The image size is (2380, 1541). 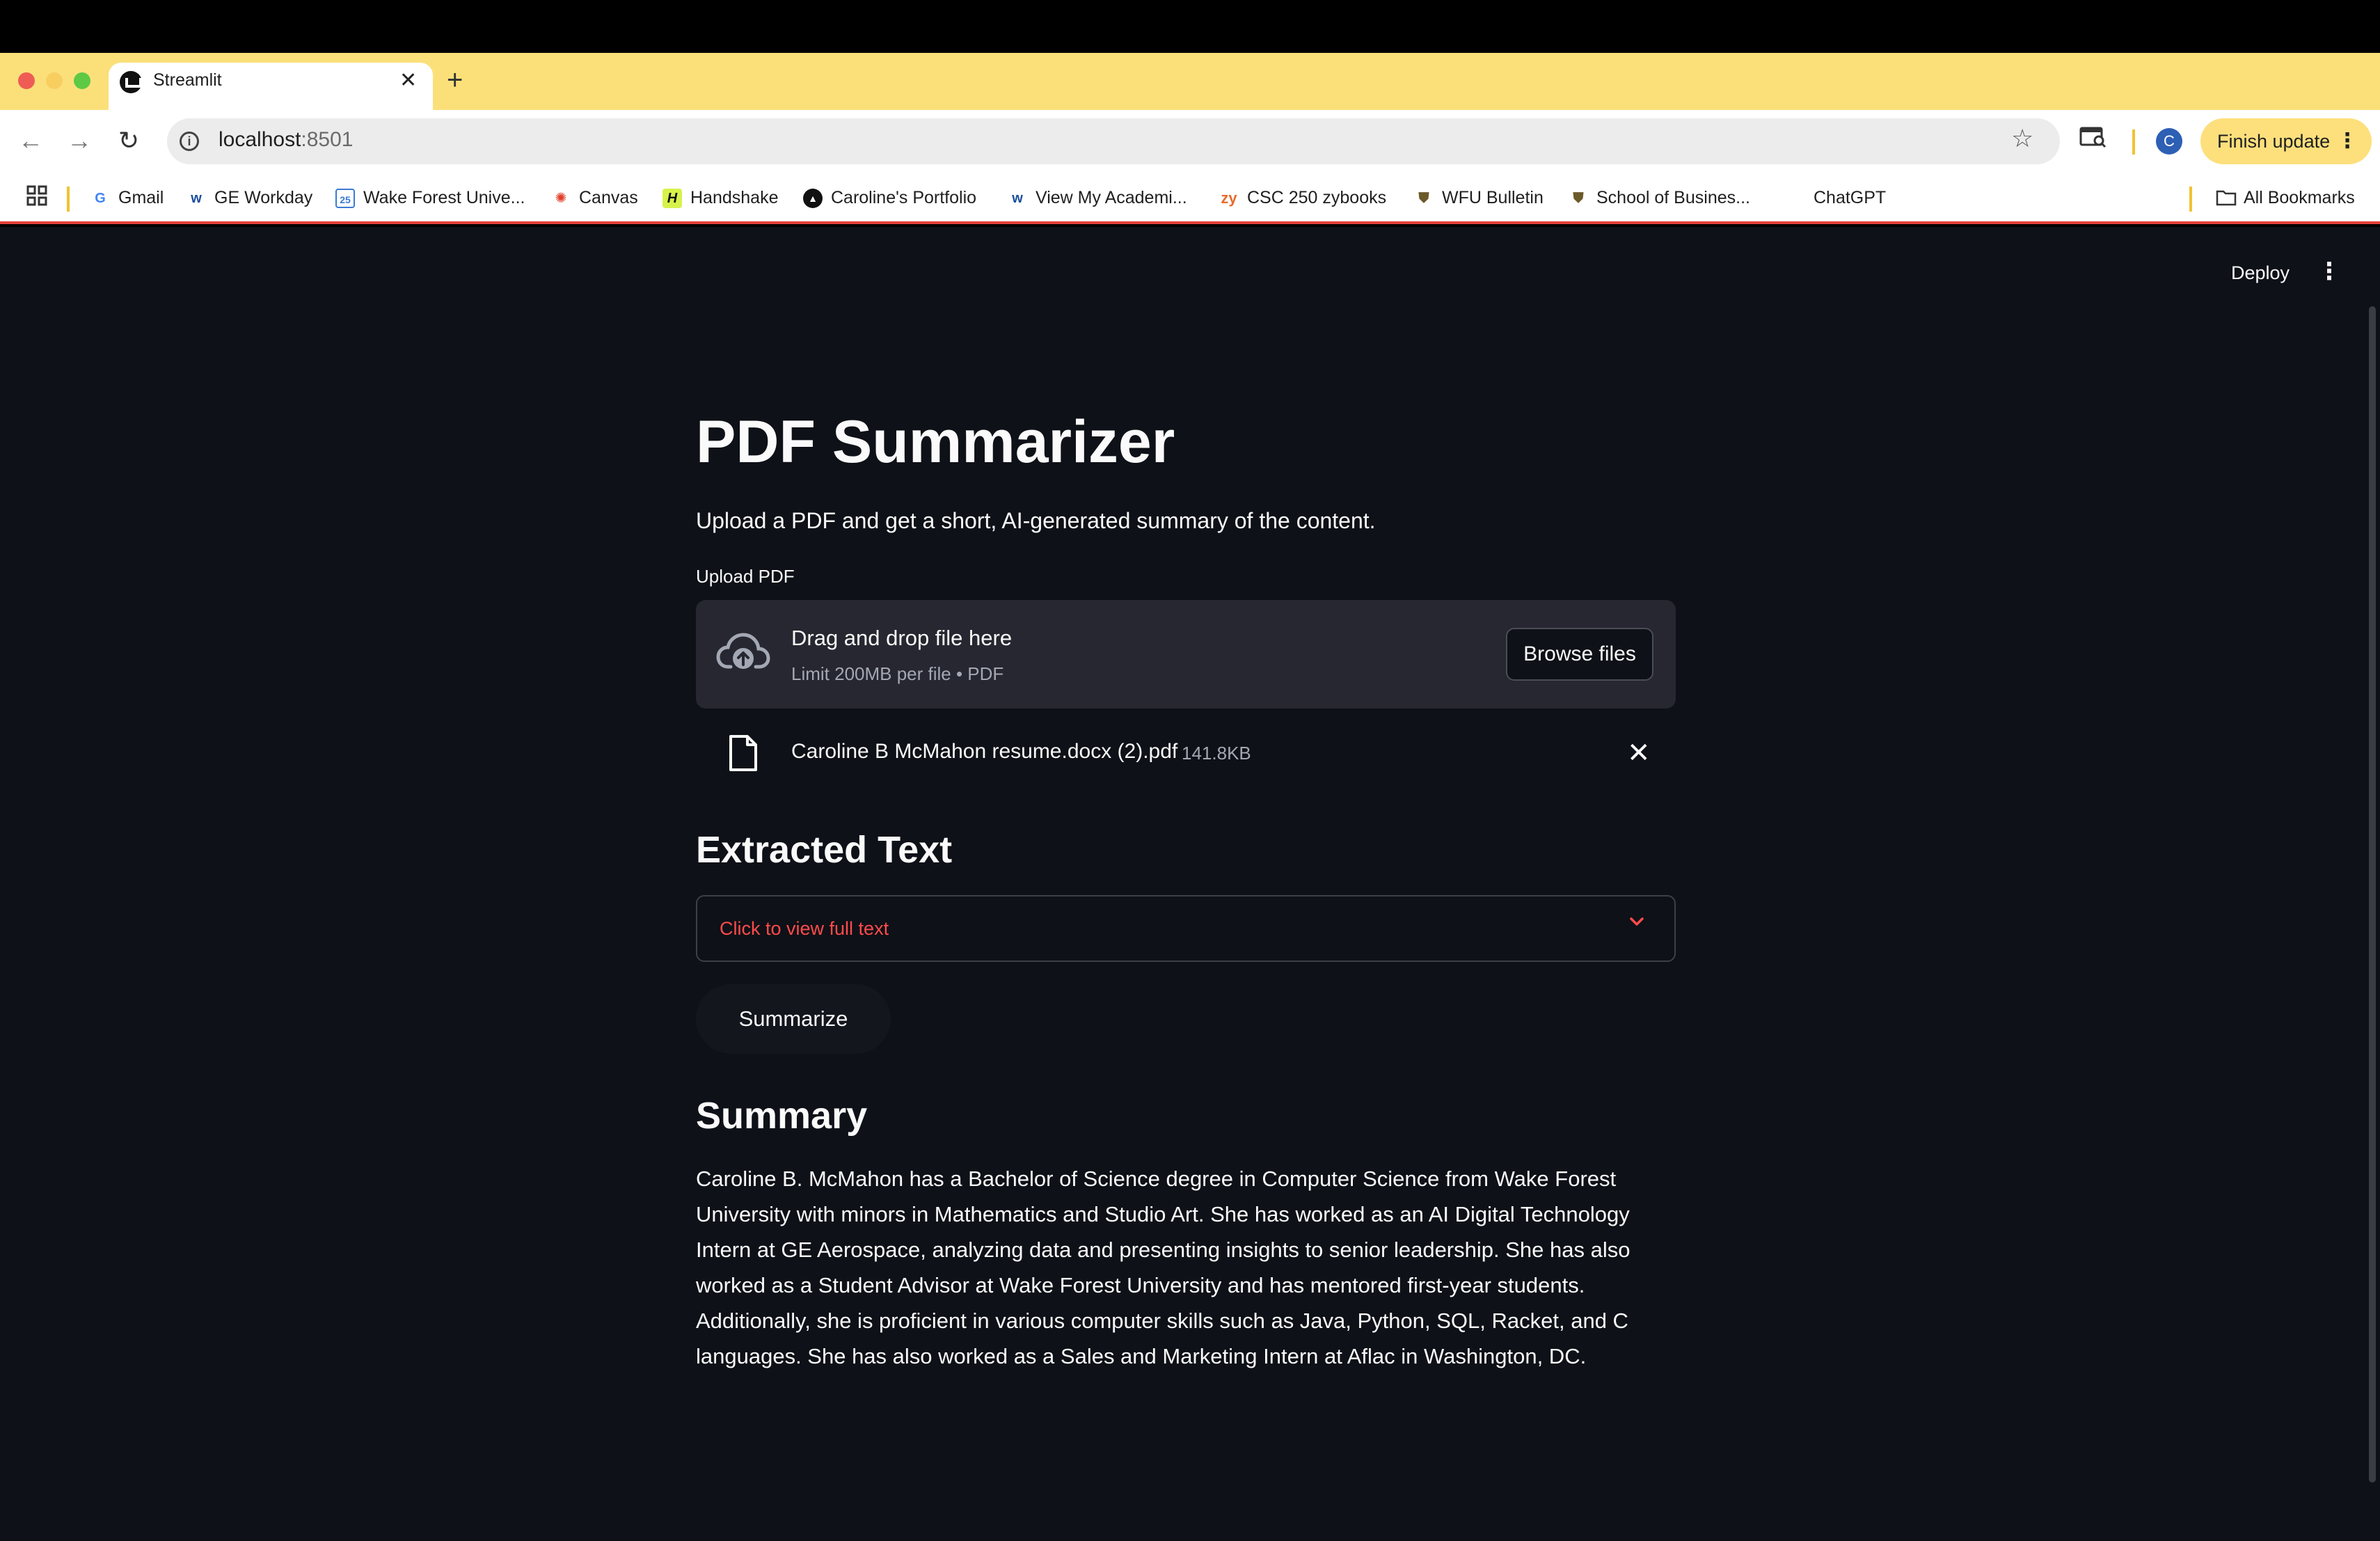 What do you see at coordinates (889, 197) in the screenshot?
I see `bookmark-caroline-portfolio: ▲ Caroline's Portfolio` at bounding box center [889, 197].